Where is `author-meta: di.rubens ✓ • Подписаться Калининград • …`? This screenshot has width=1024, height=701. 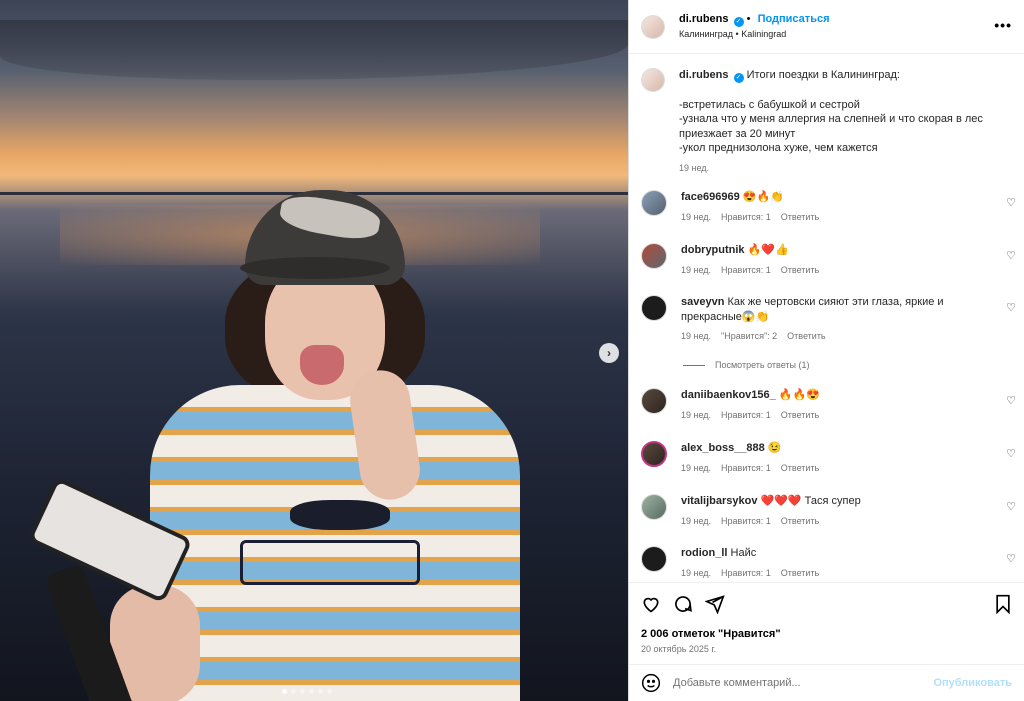 author-meta: di.rubens ✓ • Подписаться Калининград • … is located at coordinates (754, 27).